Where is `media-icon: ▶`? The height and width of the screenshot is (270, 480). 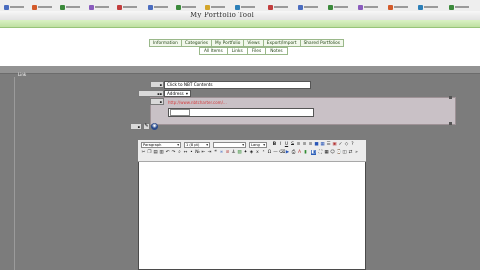 media-icon: ▶ is located at coordinates (287, 152).